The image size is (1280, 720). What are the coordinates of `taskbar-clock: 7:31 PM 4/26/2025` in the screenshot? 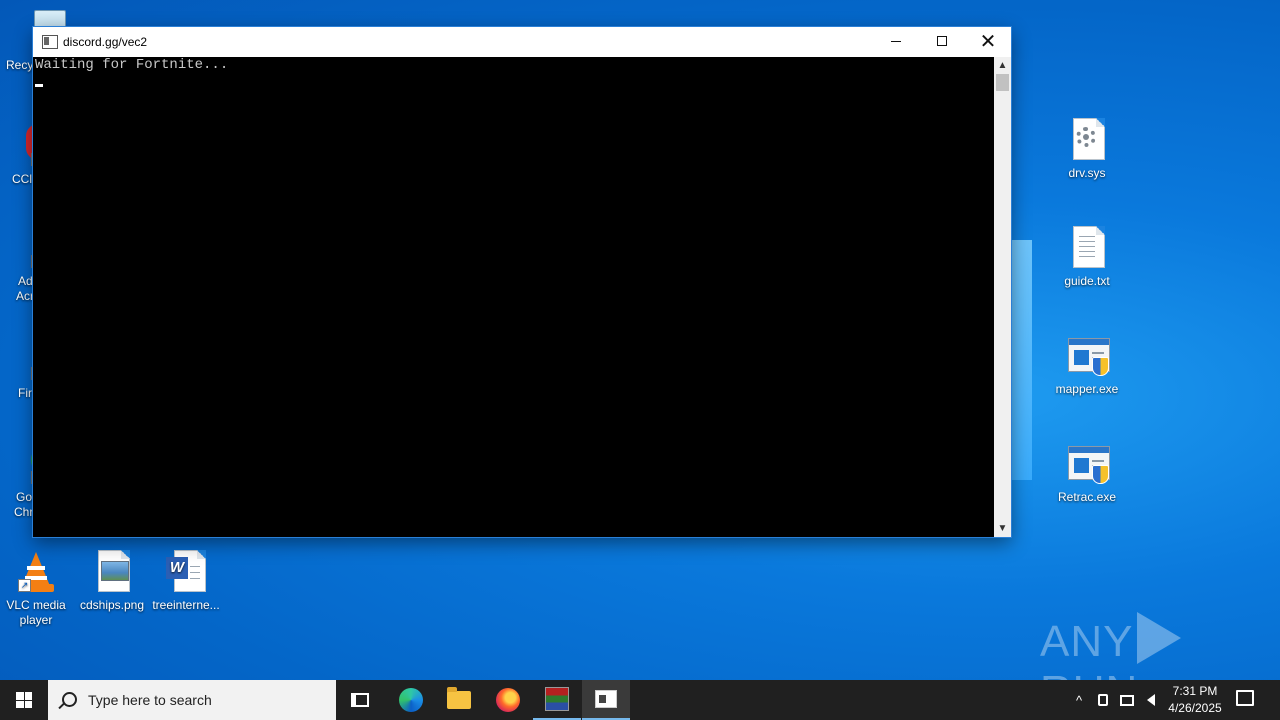 It's located at (1195, 700).